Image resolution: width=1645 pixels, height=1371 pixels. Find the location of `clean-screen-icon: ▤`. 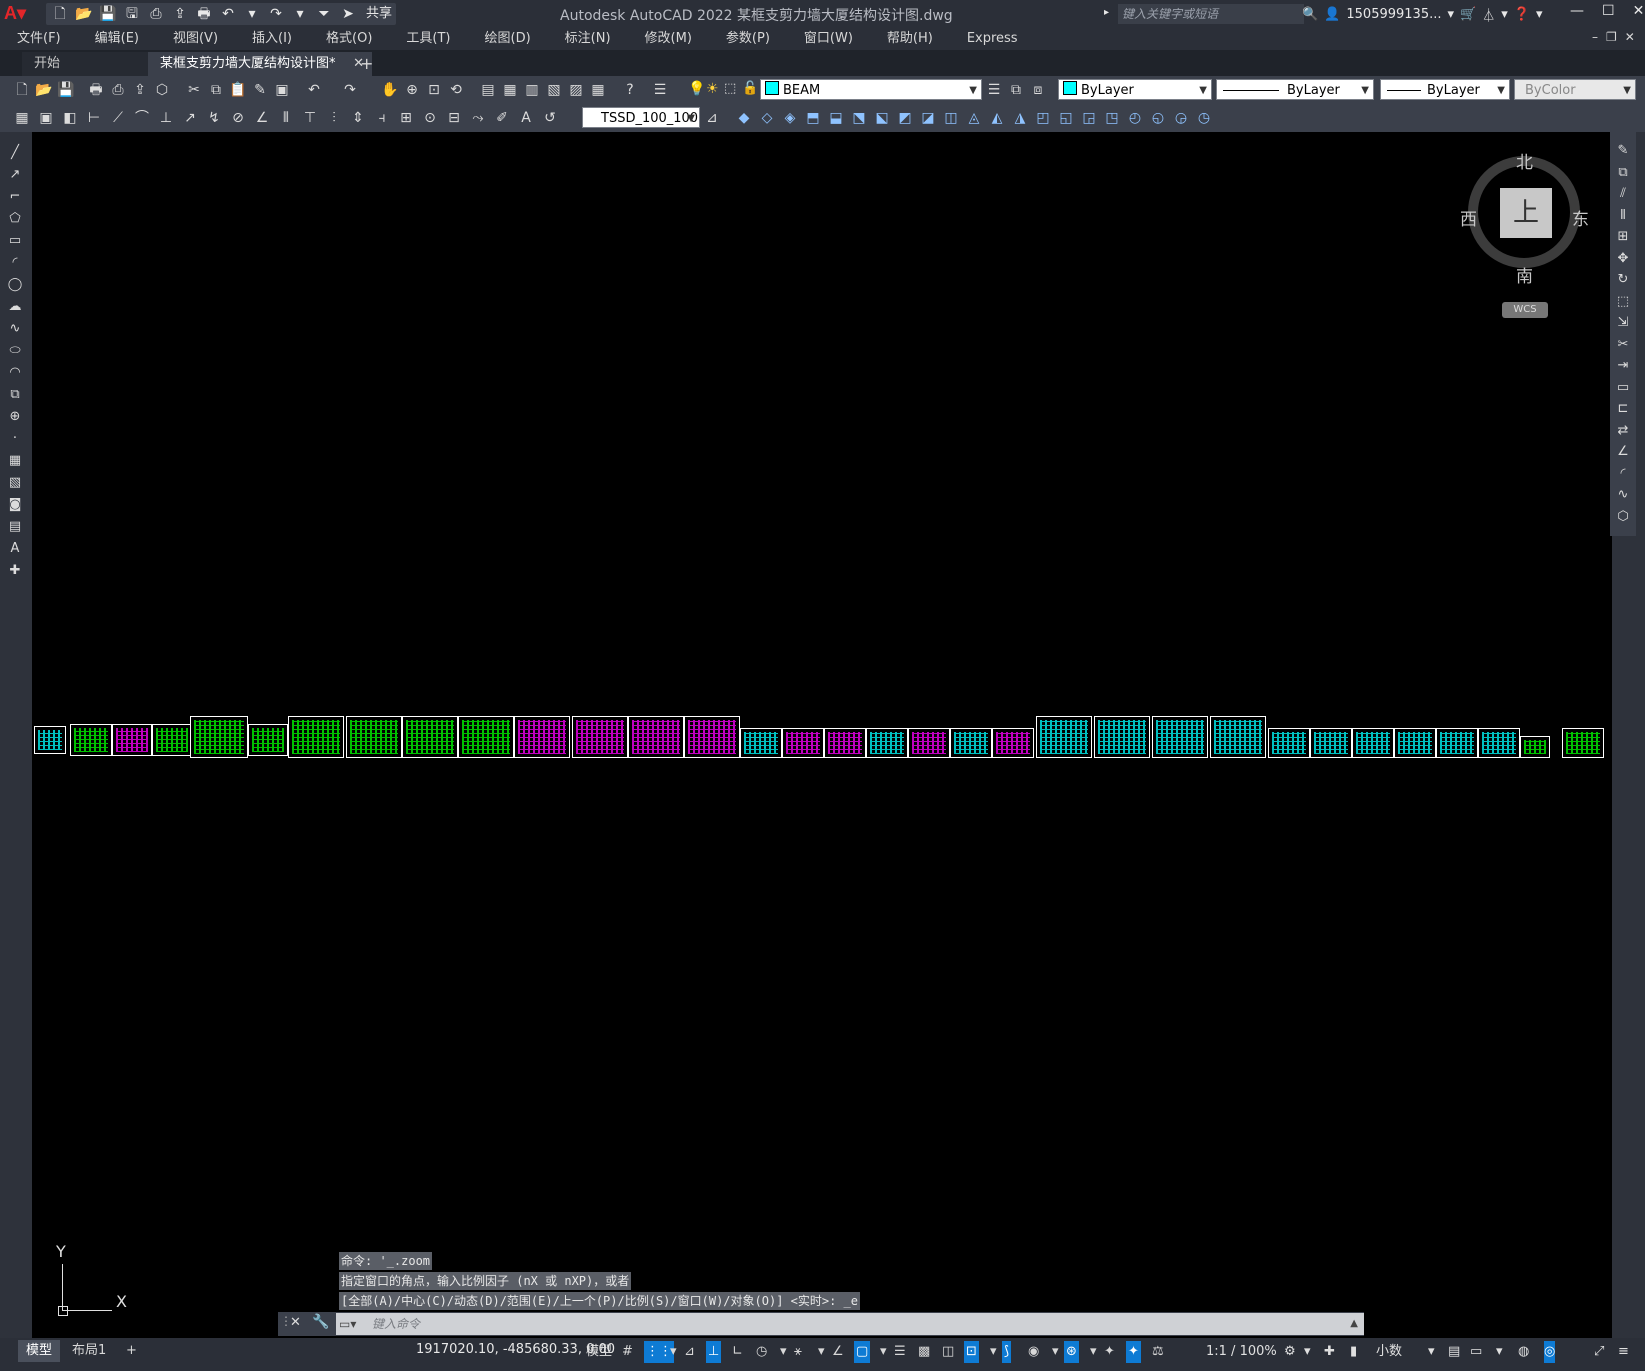

clean-screen-icon: ▤ is located at coordinates (1454, 1352).